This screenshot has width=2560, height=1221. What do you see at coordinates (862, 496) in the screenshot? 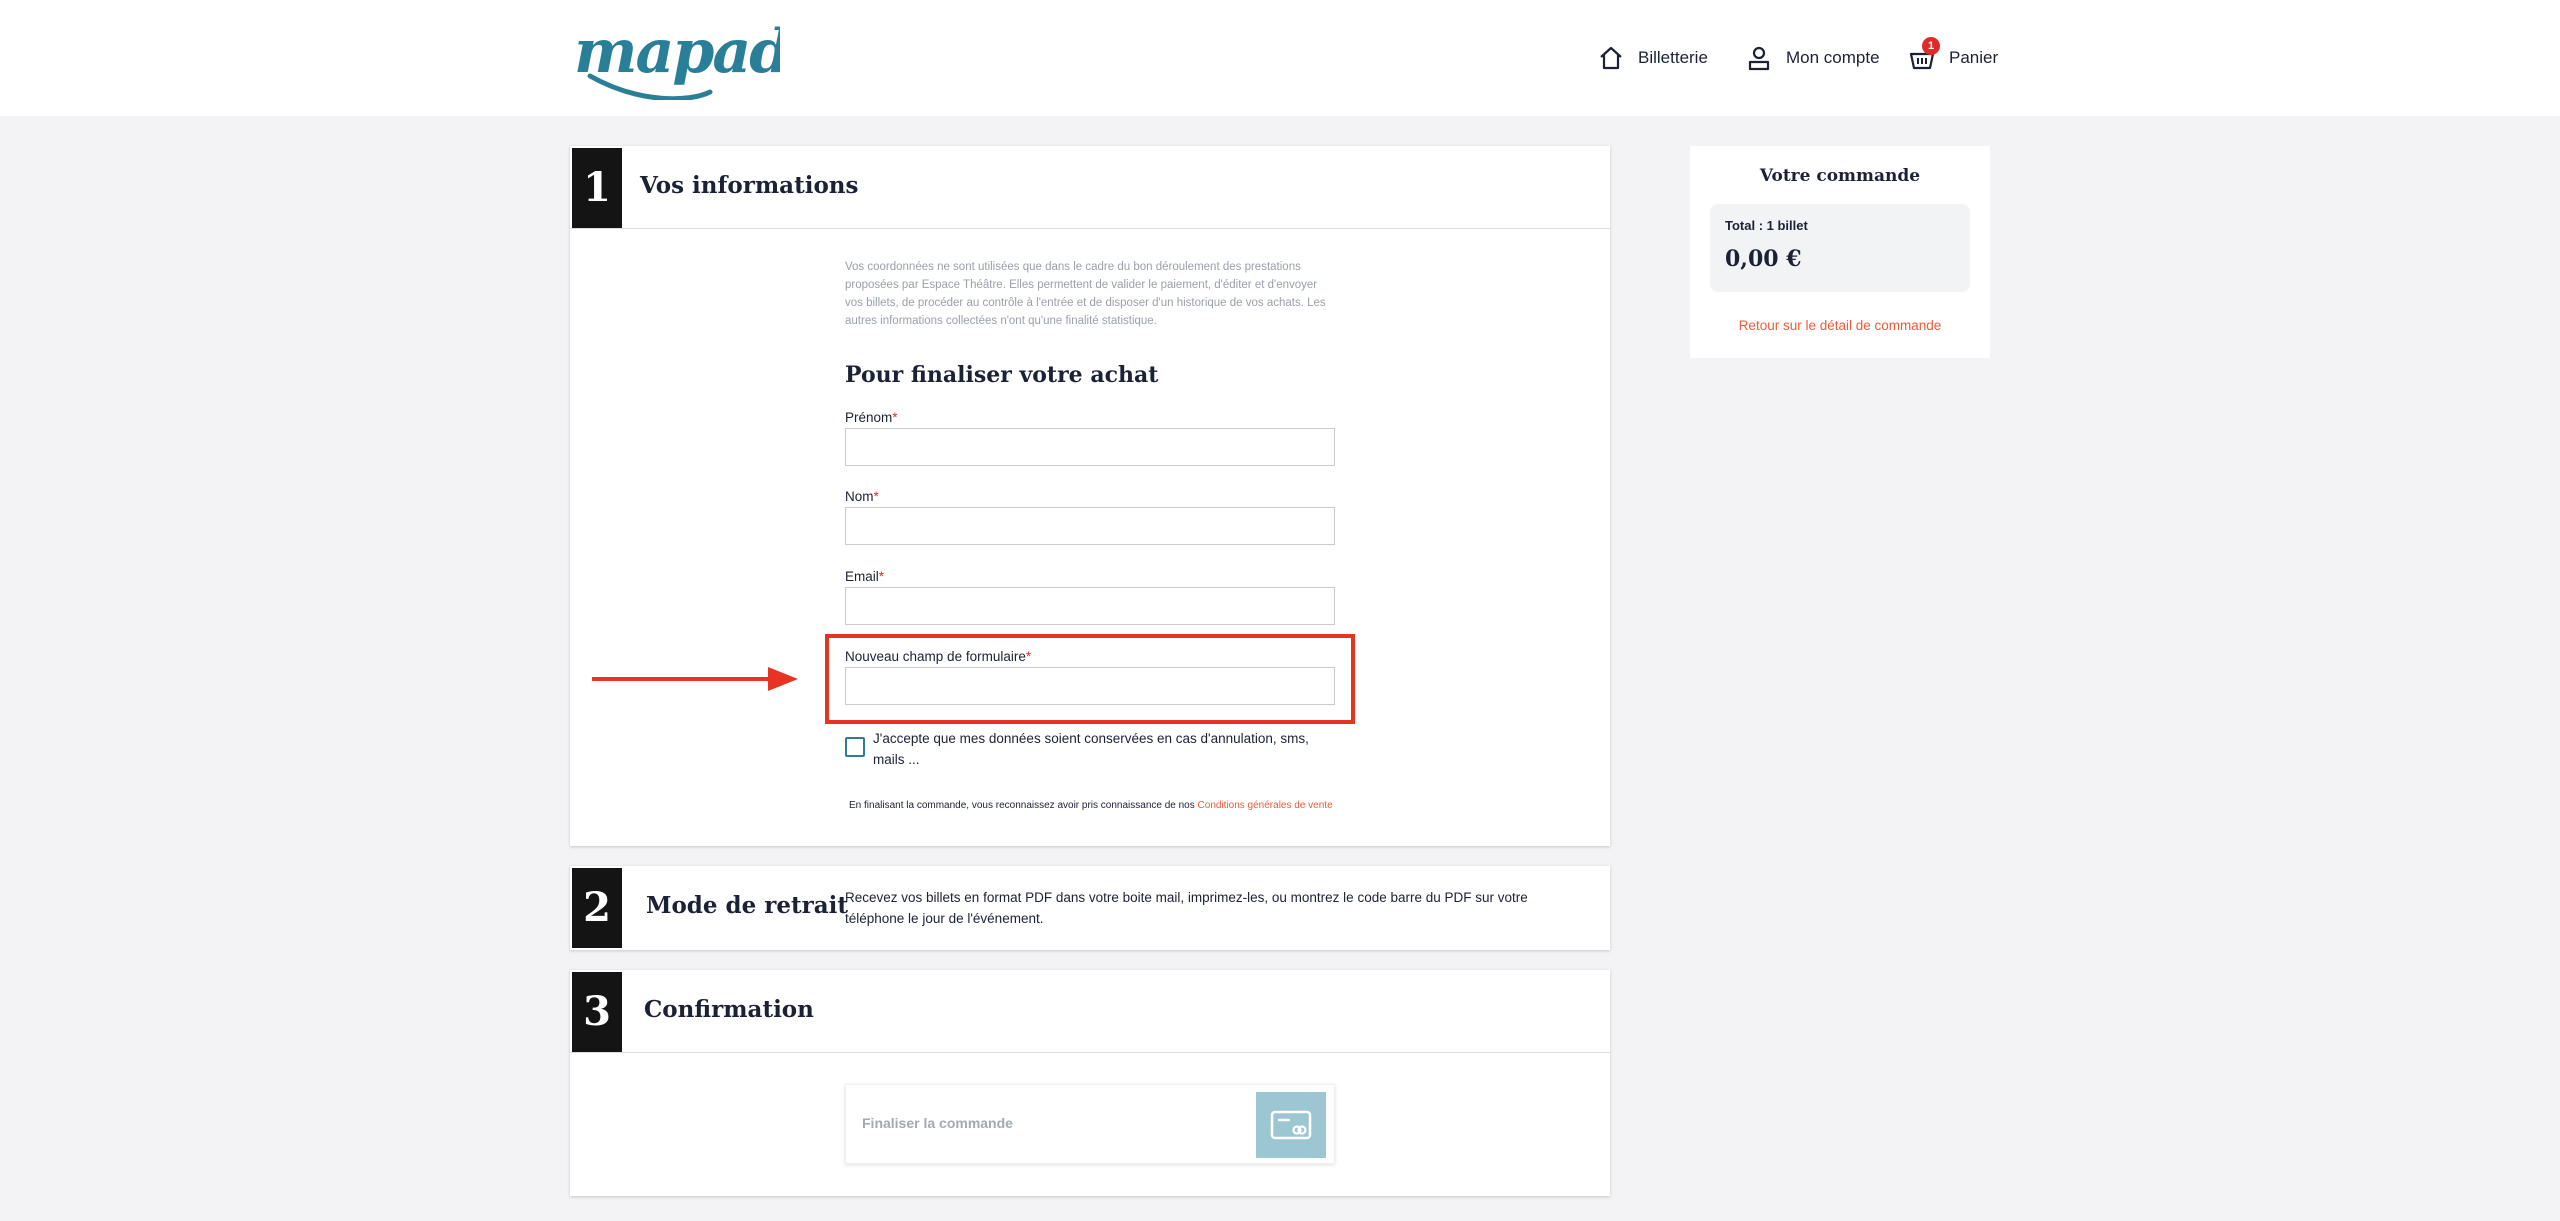
I see `lastname-label: Nom*` at bounding box center [862, 496].